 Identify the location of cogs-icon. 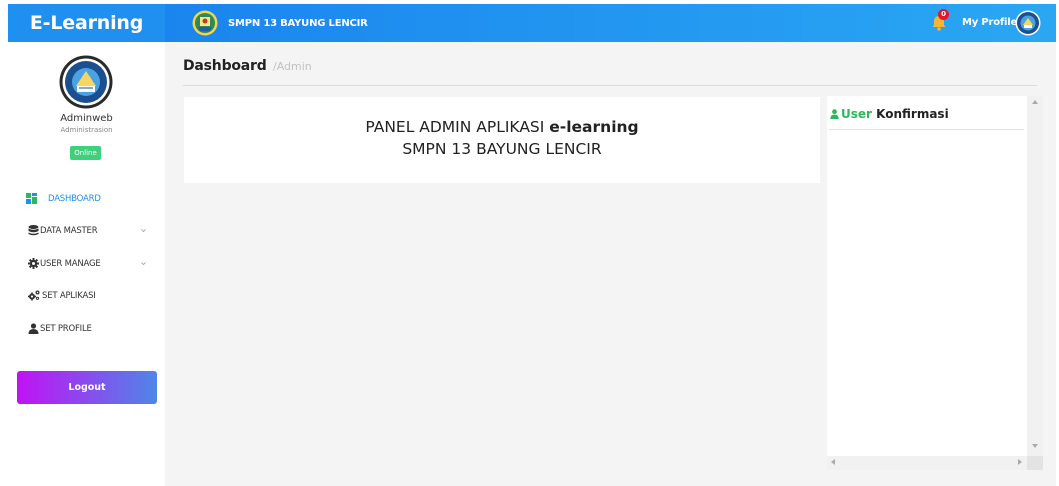
(34, 295).